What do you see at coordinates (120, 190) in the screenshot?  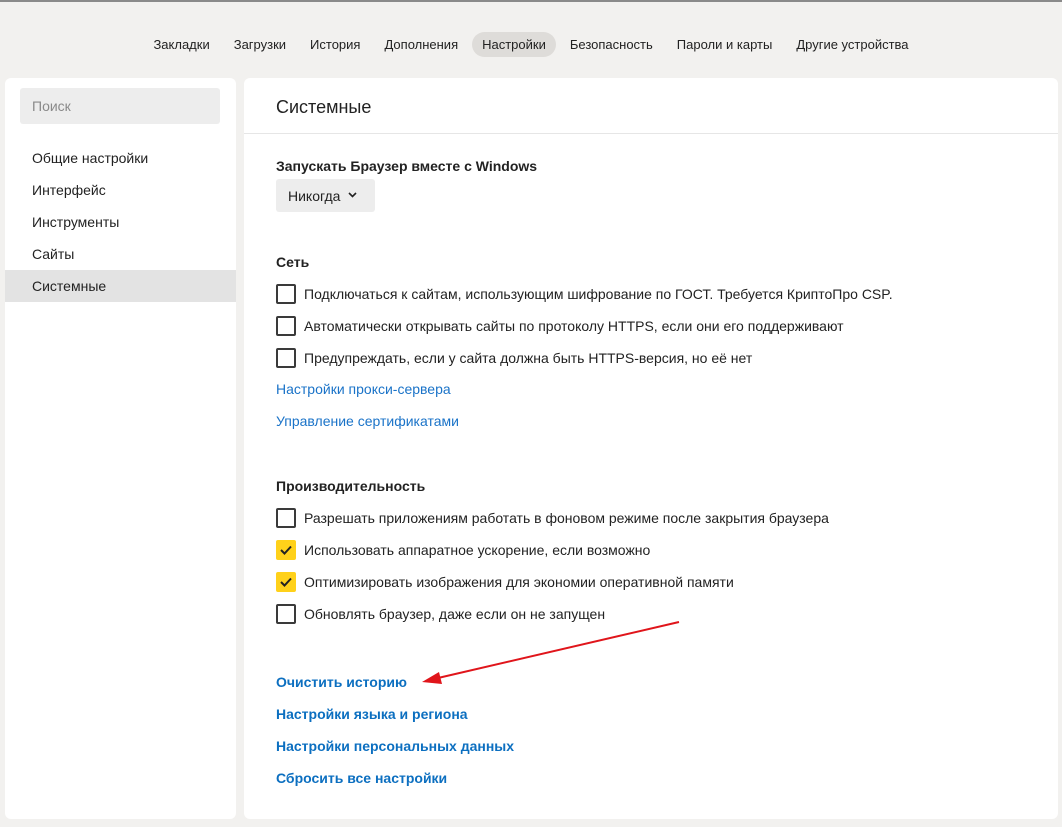 I see `sidebar-item-interface: Интерфейс` at bounding box center [120, 190].